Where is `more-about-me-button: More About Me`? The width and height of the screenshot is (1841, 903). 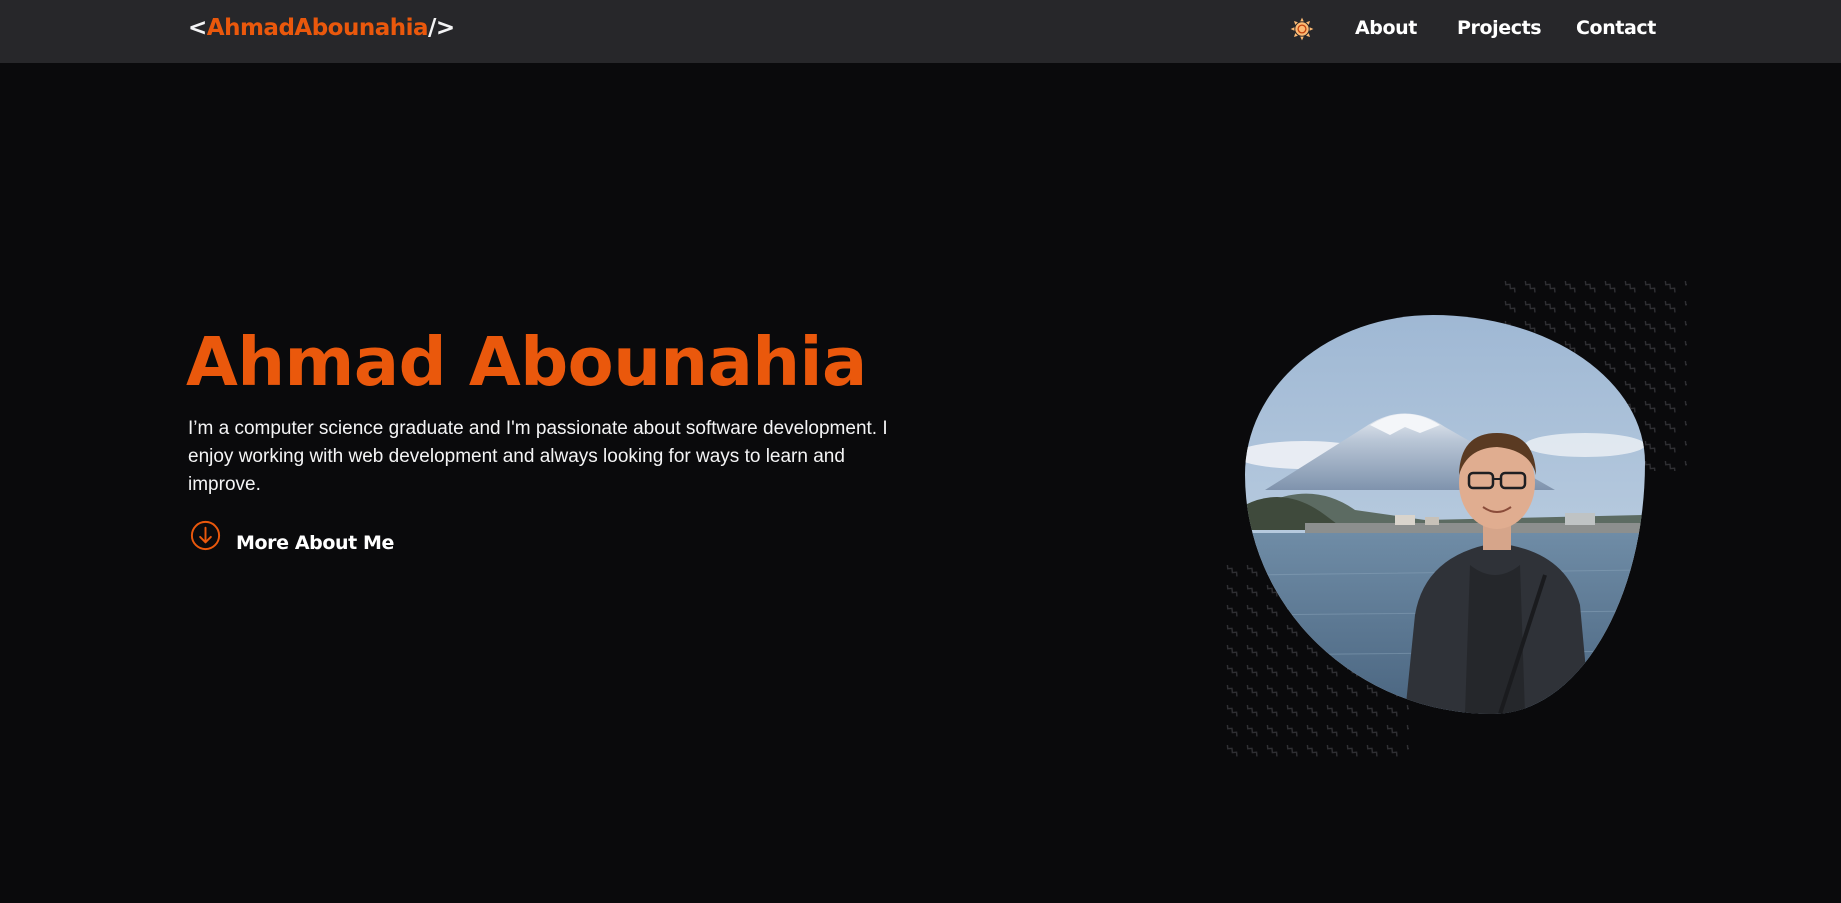
more-about-me-button: More About Me is located at coordinates (291, 537).